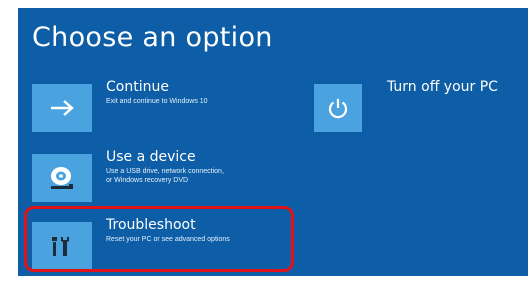 Image resolution: width=528 pixels, height=291 pixels. What do you see at coordinates (152, 37) in the screenshot?
I see `page-title: Choose an option` at bounding box center [152, 37].